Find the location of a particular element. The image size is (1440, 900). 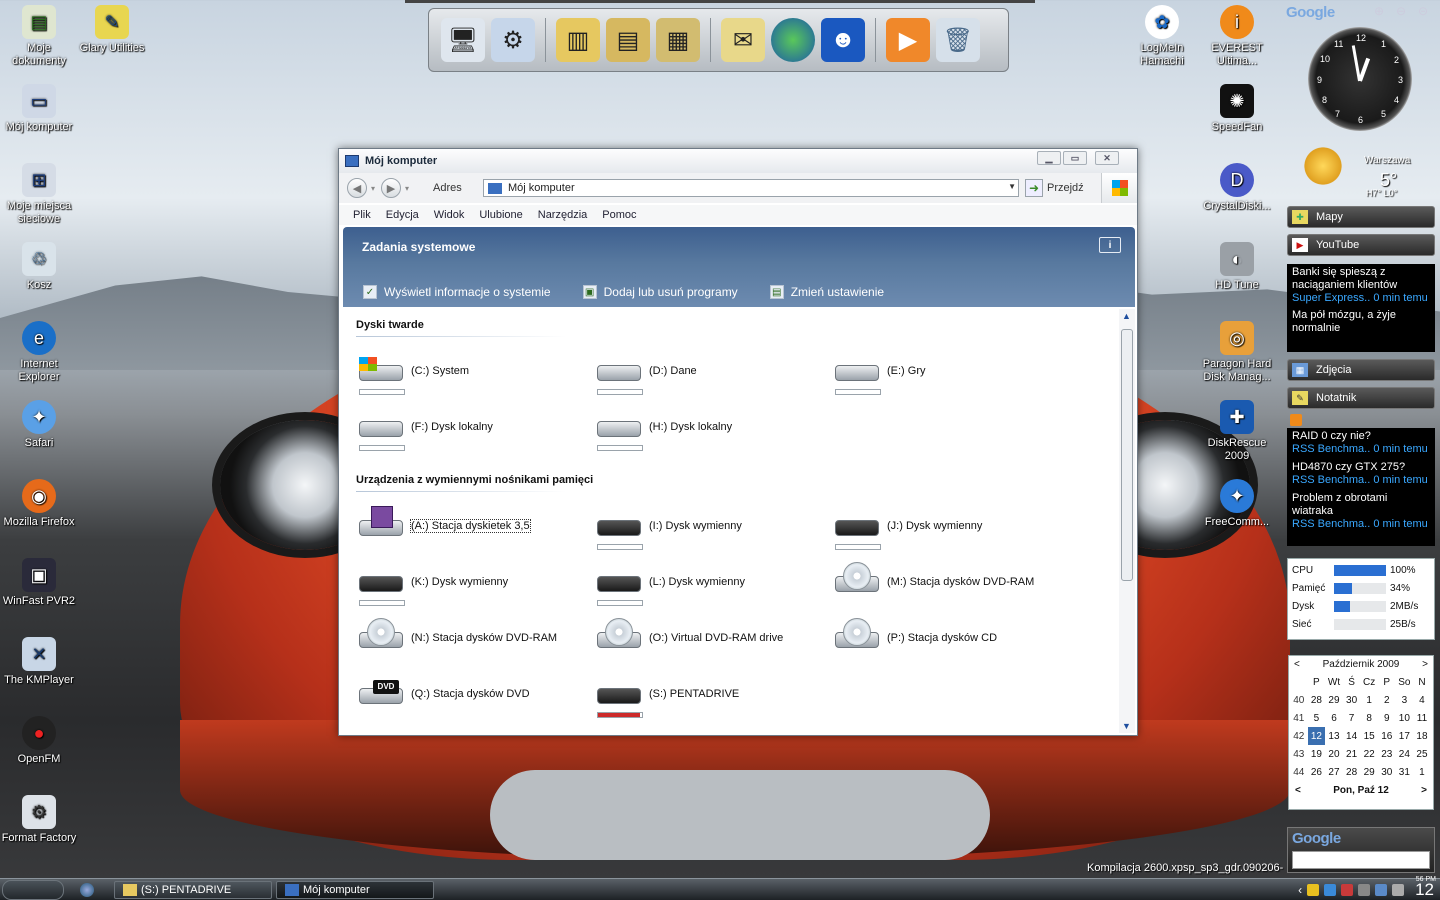

drive-f: (F:) Dysk lokalny is located at coordinates (425, 432).